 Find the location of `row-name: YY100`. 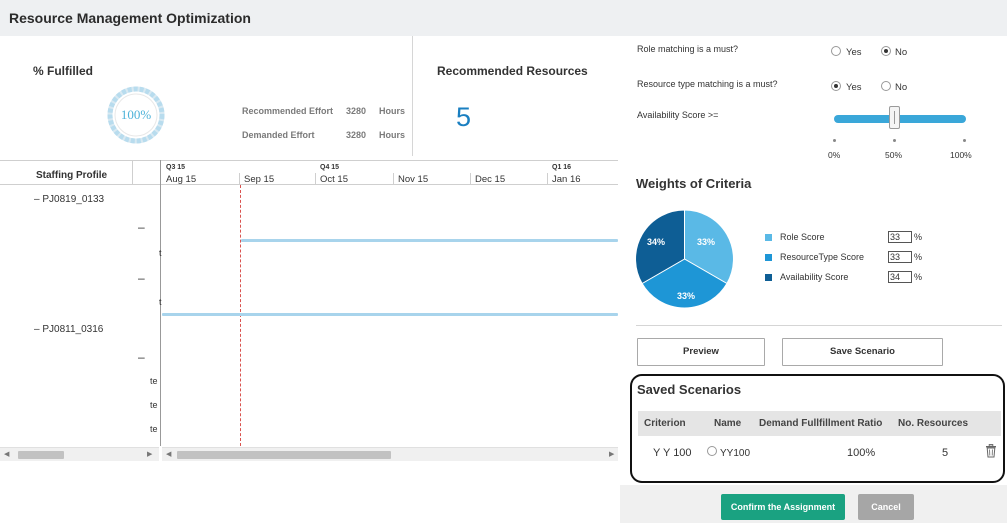

row-name: YY100 is located at coordinates (735, 453).